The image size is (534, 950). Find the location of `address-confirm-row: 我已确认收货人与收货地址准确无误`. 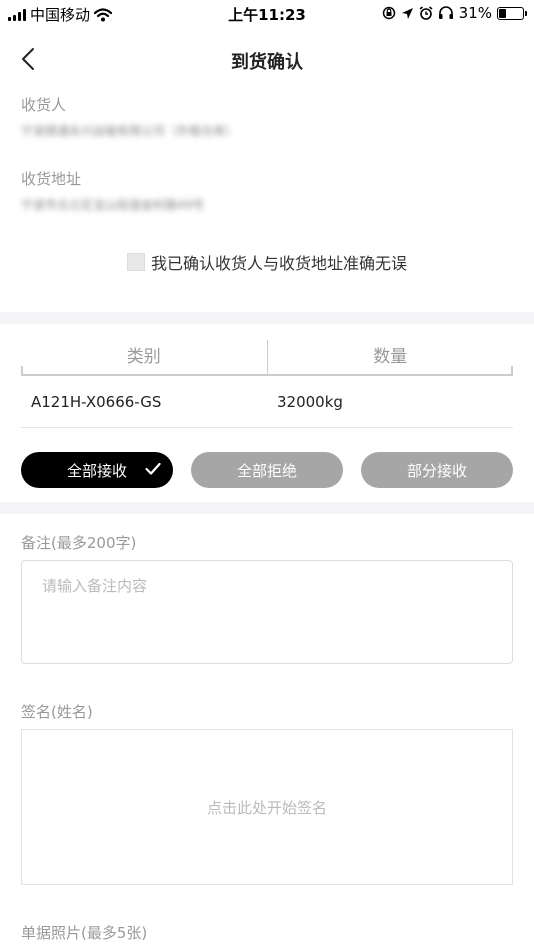

address-confirm-row: 我已确认收货人与收货地址准确无误 is located at coordinates (267, 262).